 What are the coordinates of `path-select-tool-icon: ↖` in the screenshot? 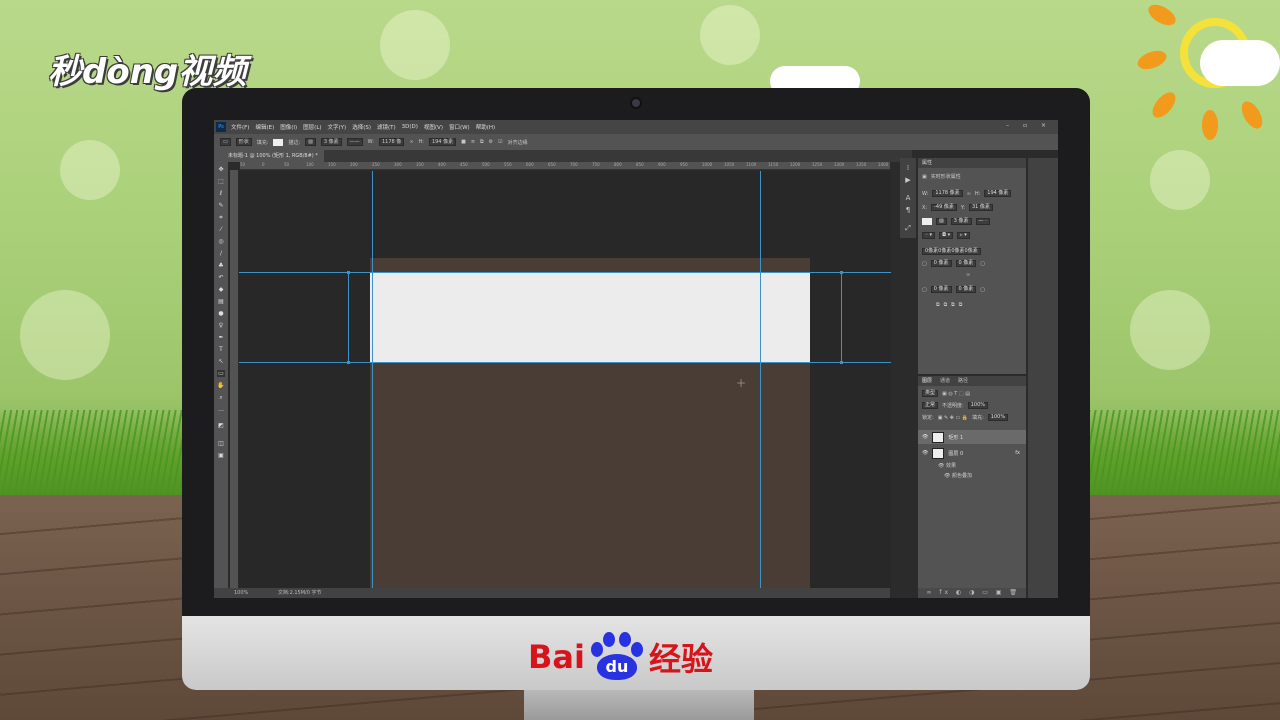 It's located at (221, 361).